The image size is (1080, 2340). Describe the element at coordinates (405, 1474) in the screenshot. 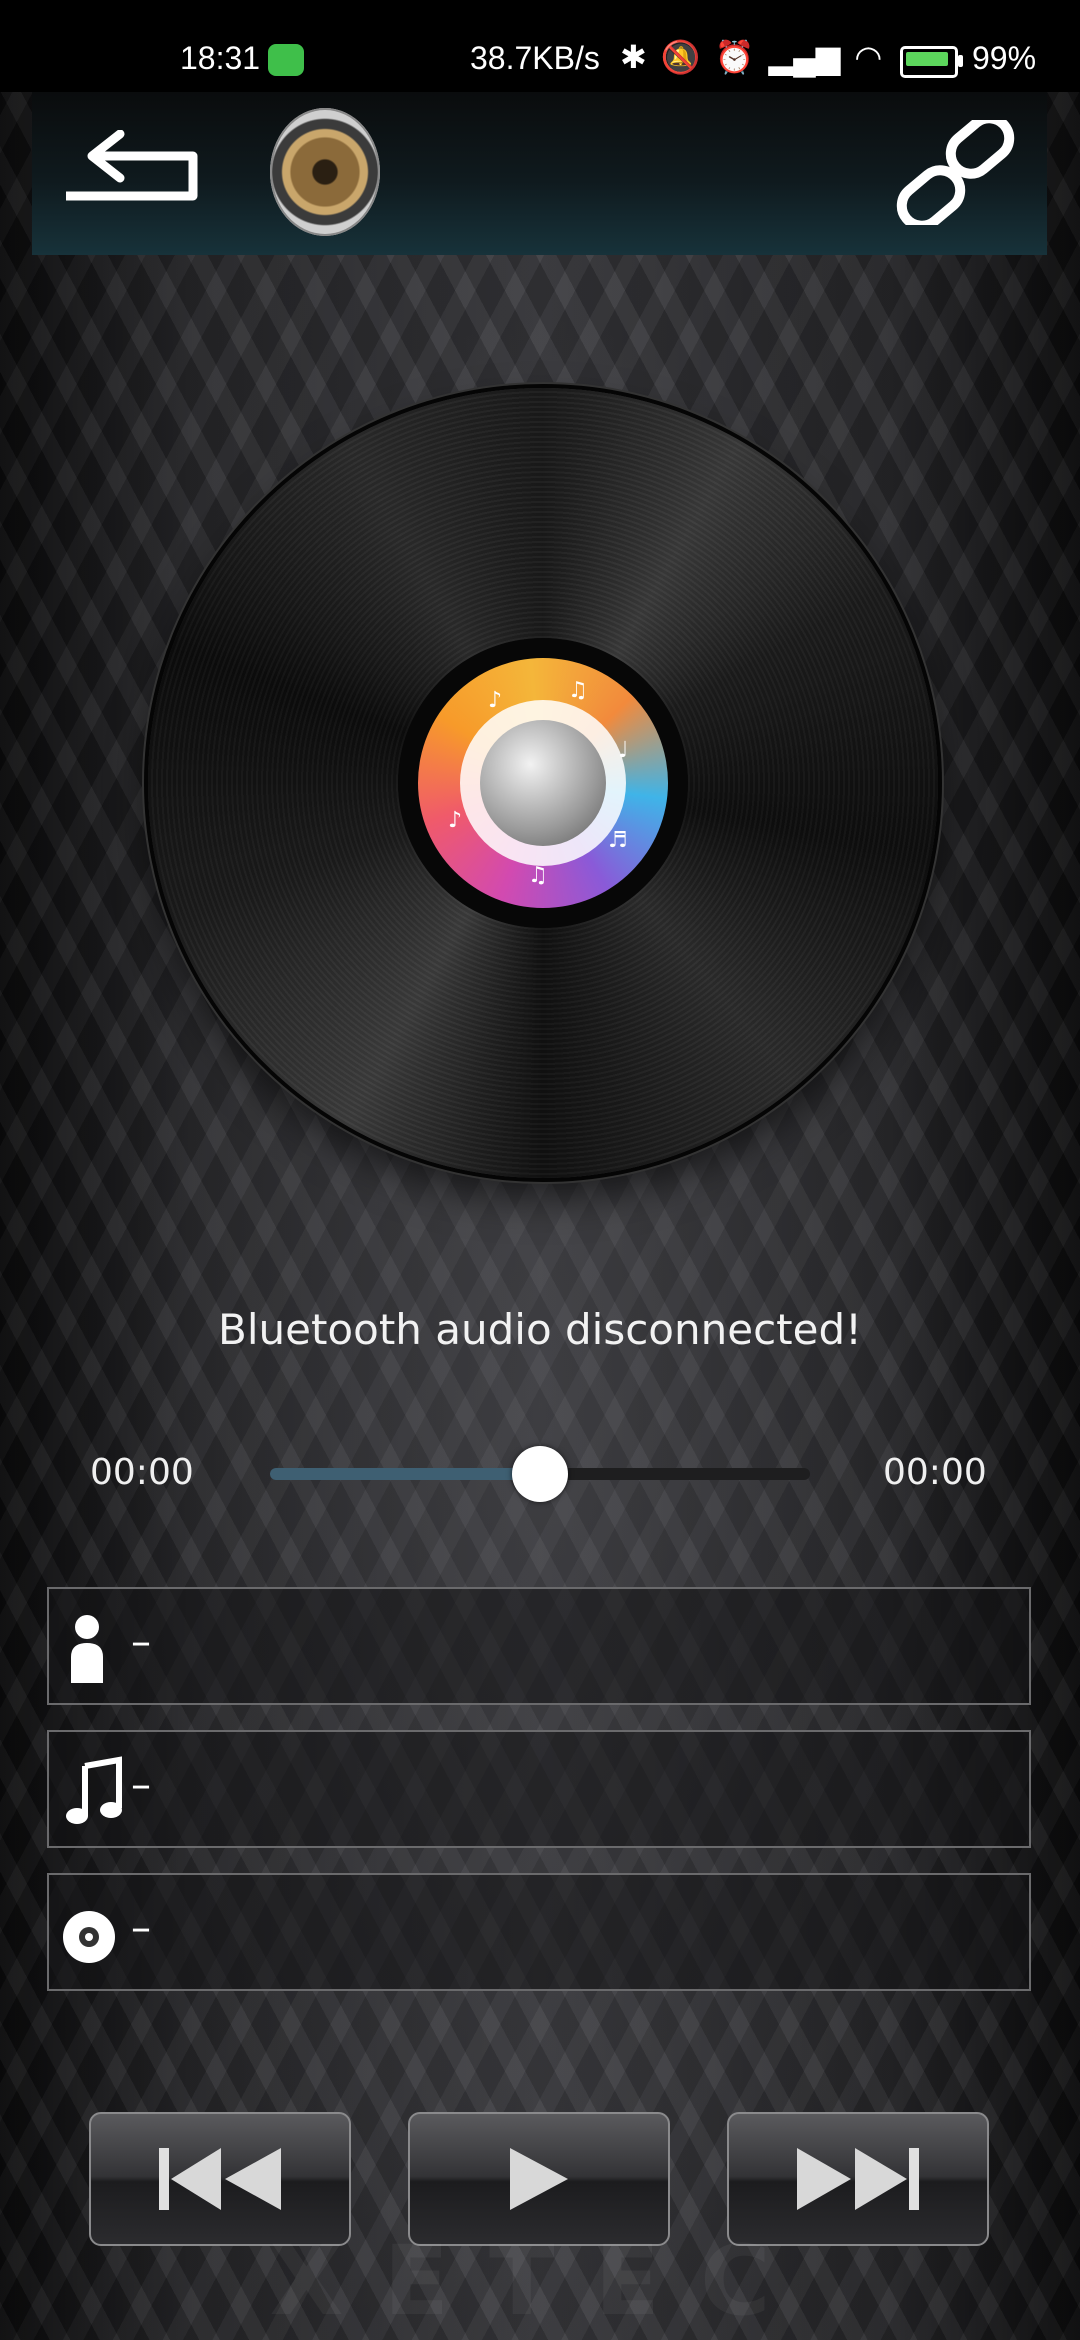

I see `progress-fill` at that location.